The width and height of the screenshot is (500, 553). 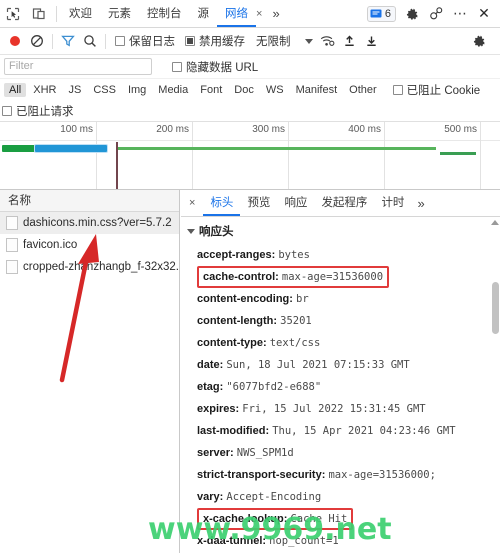 What do you see at coordinates (412, 14) in the screenshot?
I see `settings-gear-icon` at bounding box center [412, 14].